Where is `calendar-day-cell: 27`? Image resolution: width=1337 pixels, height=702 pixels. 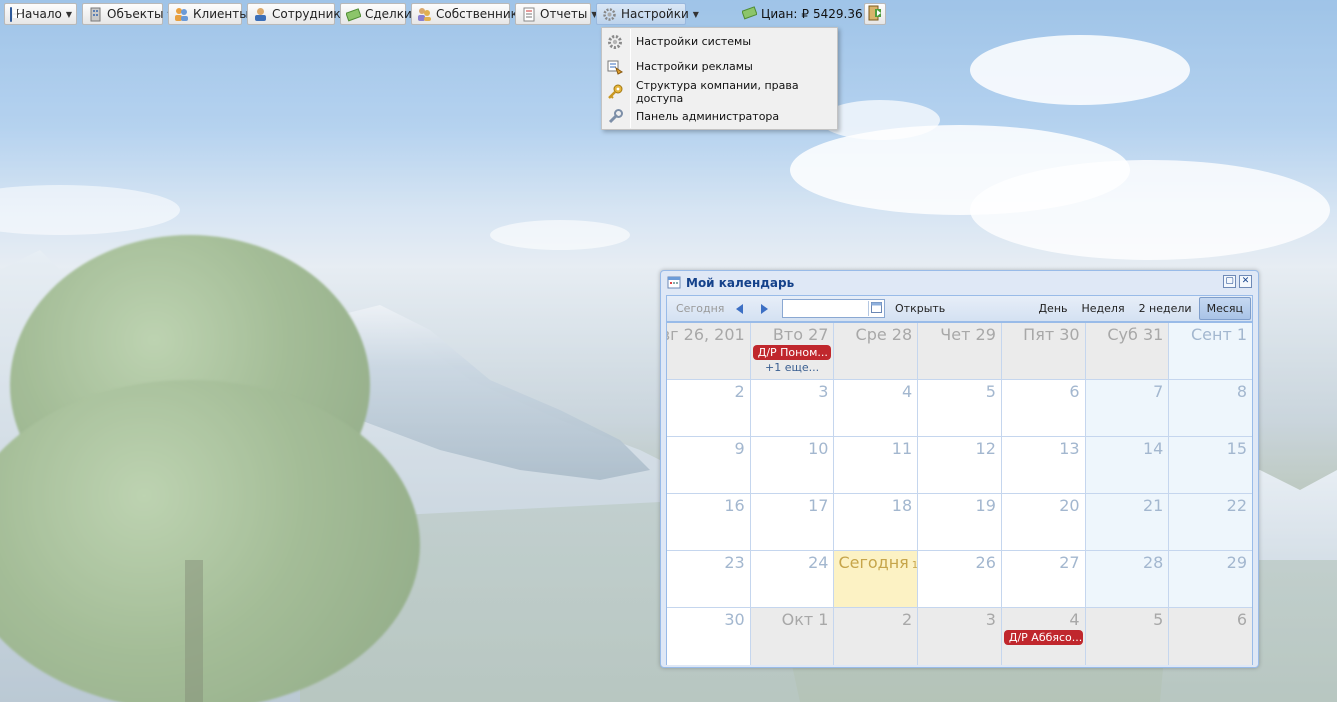 calendar-day-cell: 27 is located at coordinates (1043, 579).